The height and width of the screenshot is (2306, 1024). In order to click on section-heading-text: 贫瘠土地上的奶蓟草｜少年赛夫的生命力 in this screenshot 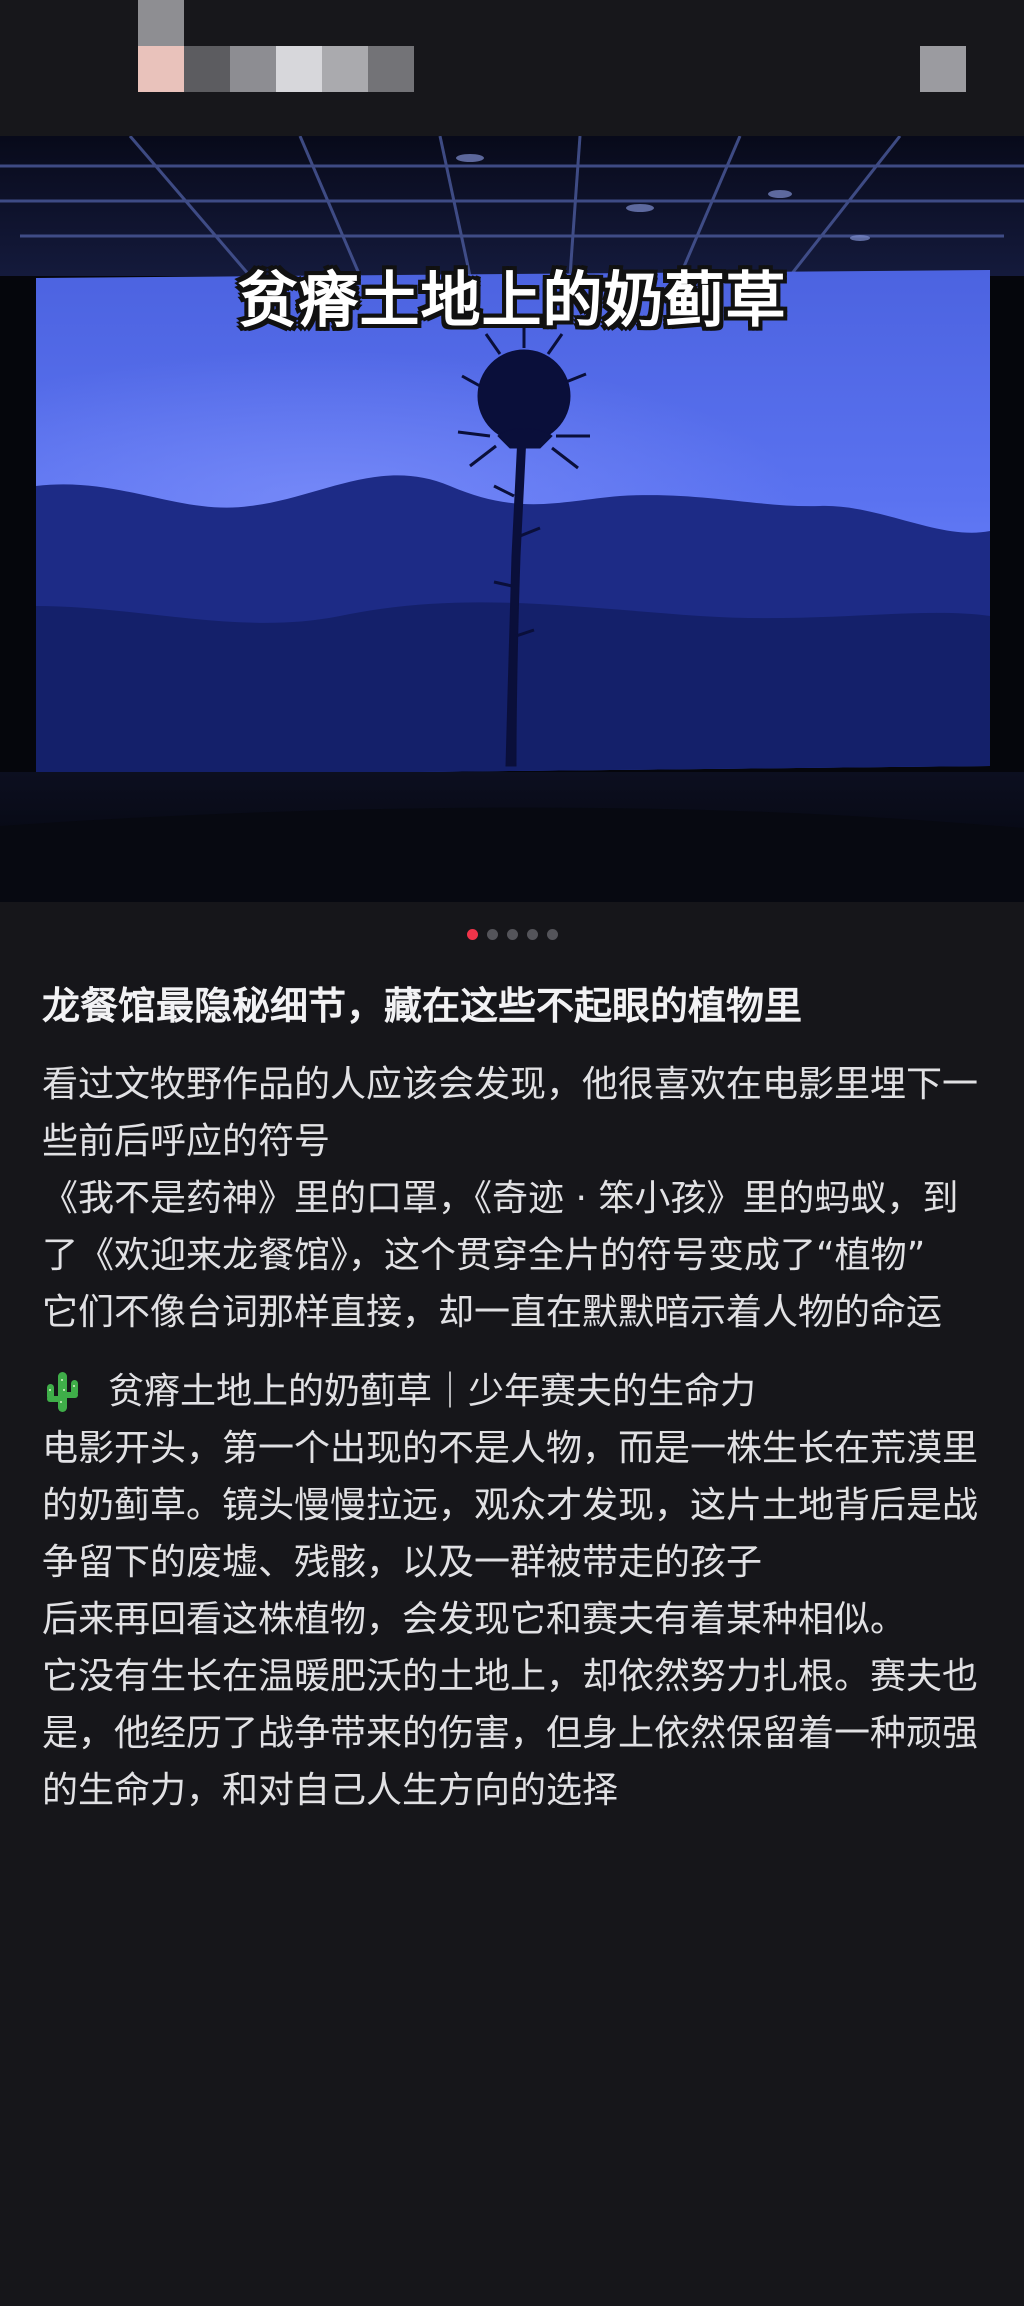, I will do `click(432, 1391)`.